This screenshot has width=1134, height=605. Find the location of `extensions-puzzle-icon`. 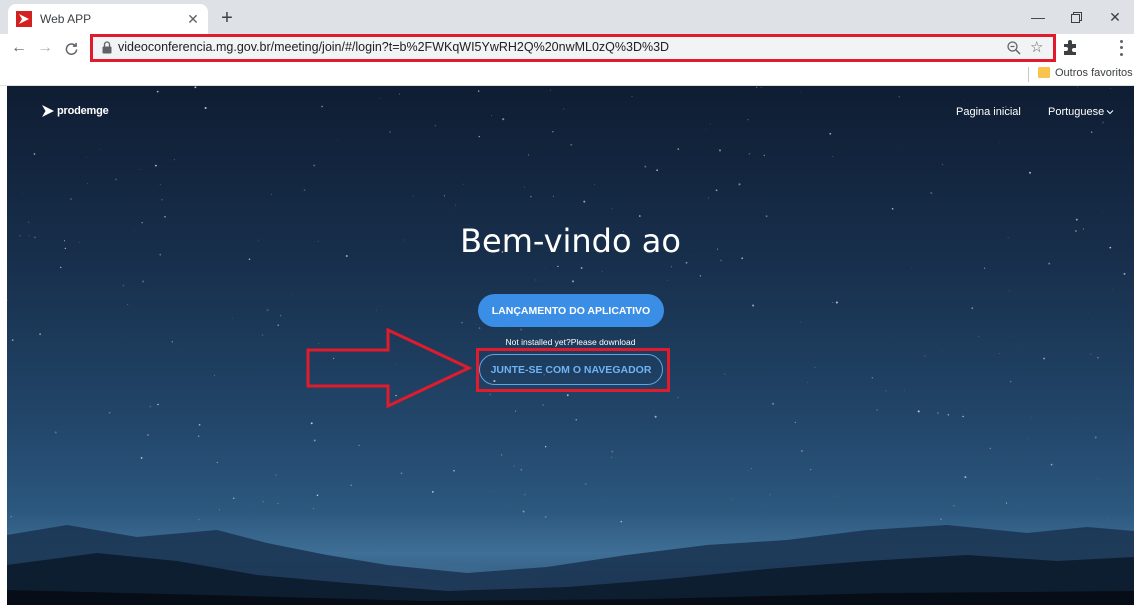

extensions-puzzle-icon is located at coordinates (1070, 47).